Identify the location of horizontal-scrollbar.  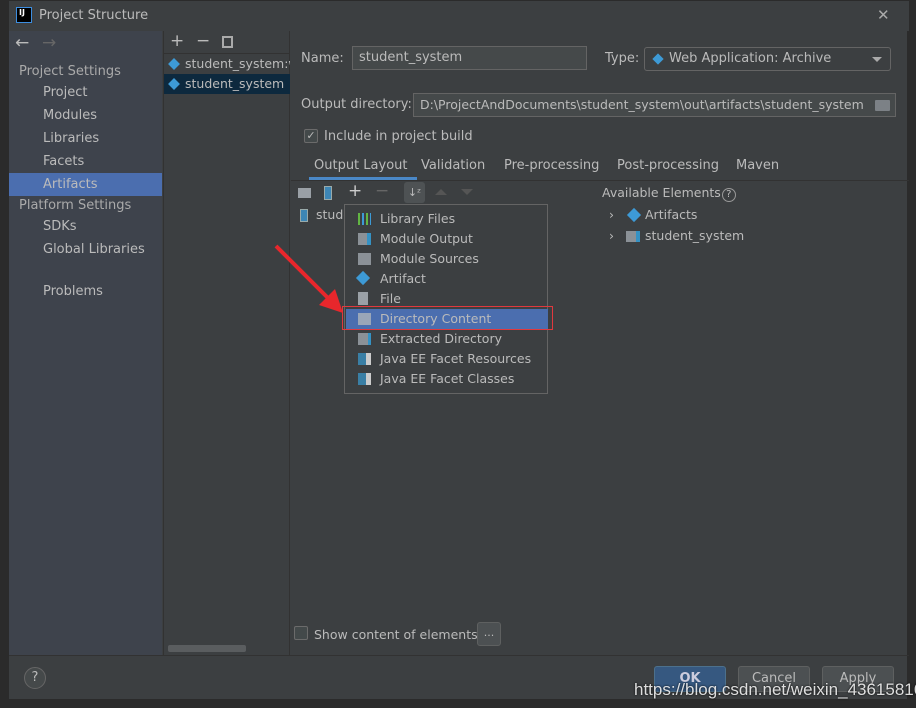
(207, 648).